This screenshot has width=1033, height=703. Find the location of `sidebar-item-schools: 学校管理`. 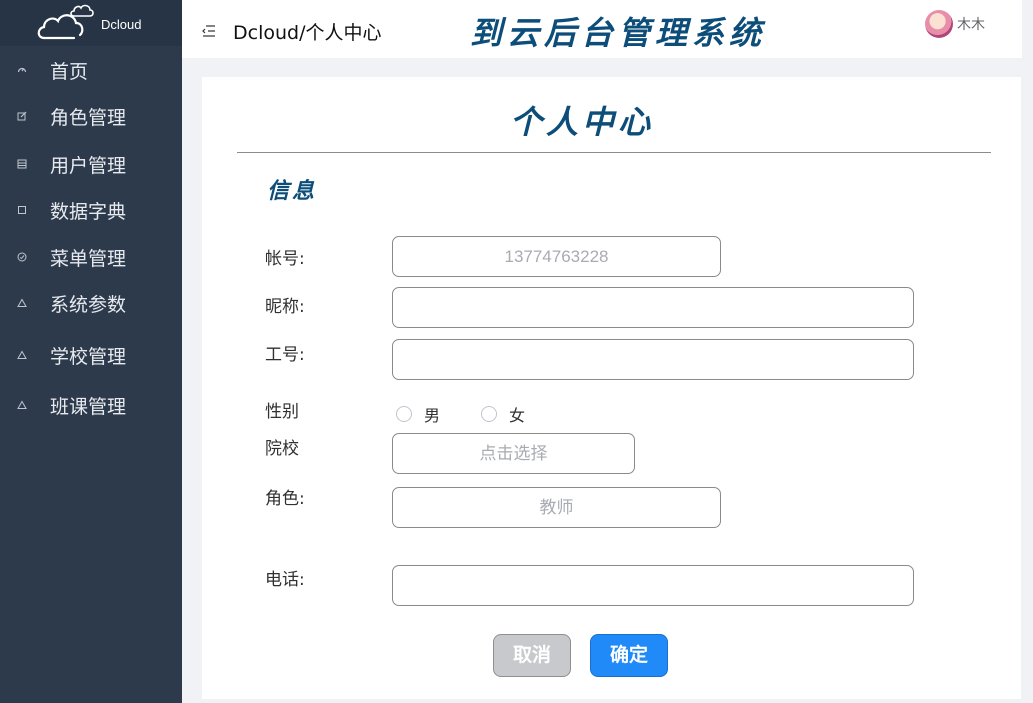

sidebar-item-schools: 学校管理 is located at coordinates (91, 355).